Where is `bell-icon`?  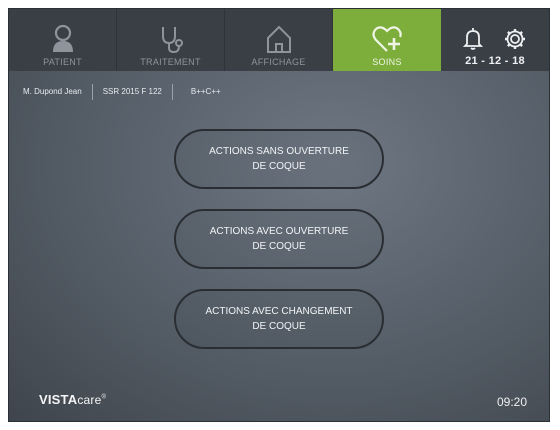
bell-icon is located at coordinates (473, 39).